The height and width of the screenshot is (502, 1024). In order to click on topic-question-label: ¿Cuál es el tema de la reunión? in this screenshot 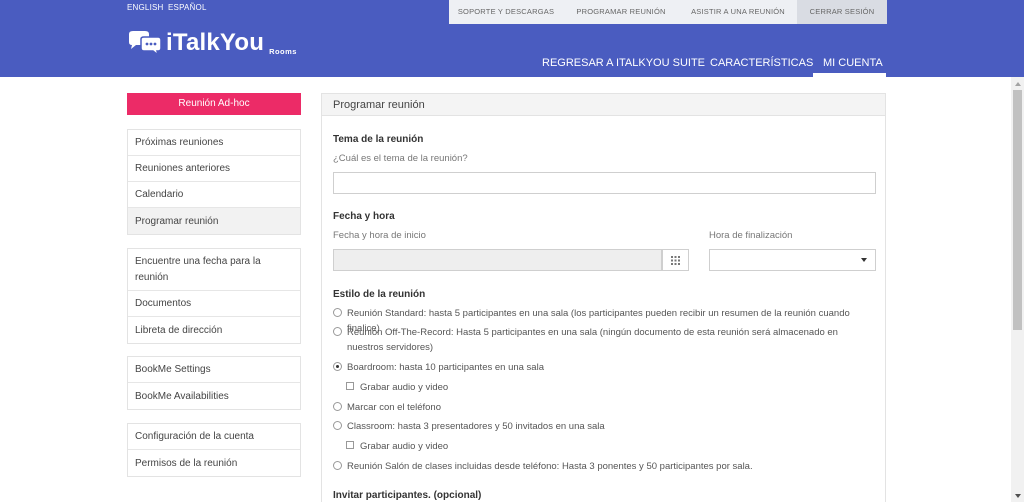, I will do `click(400, 158)`.